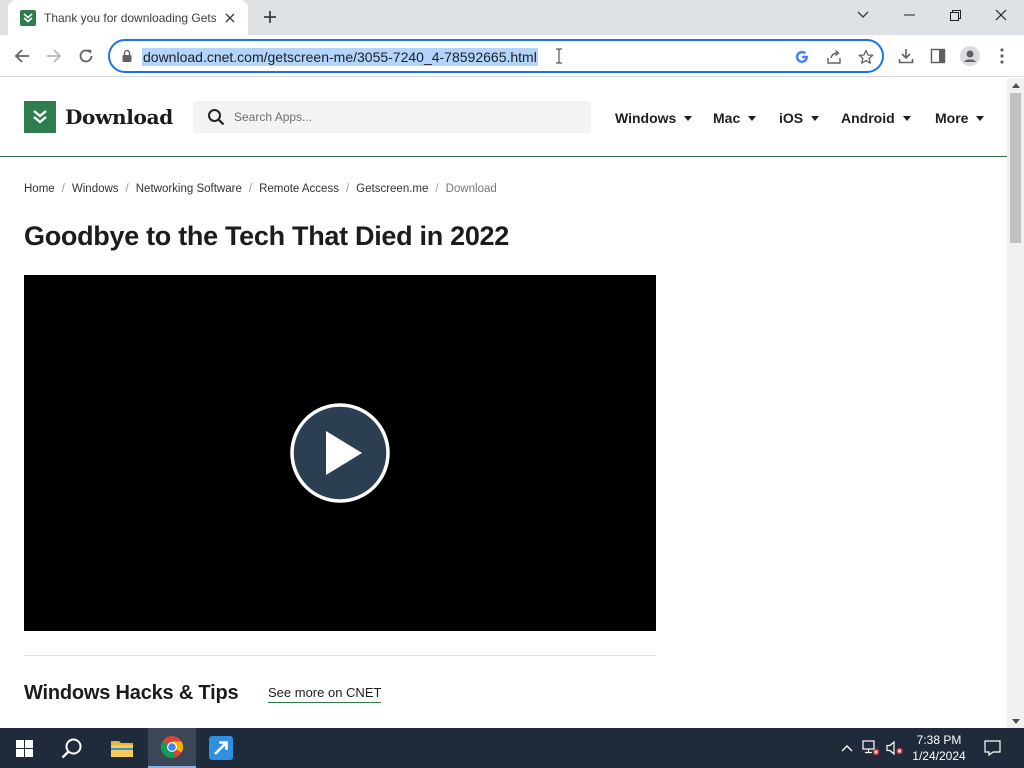 This screenshot has width=1024, height=768. I want to click on search-button, so click(72, 748).